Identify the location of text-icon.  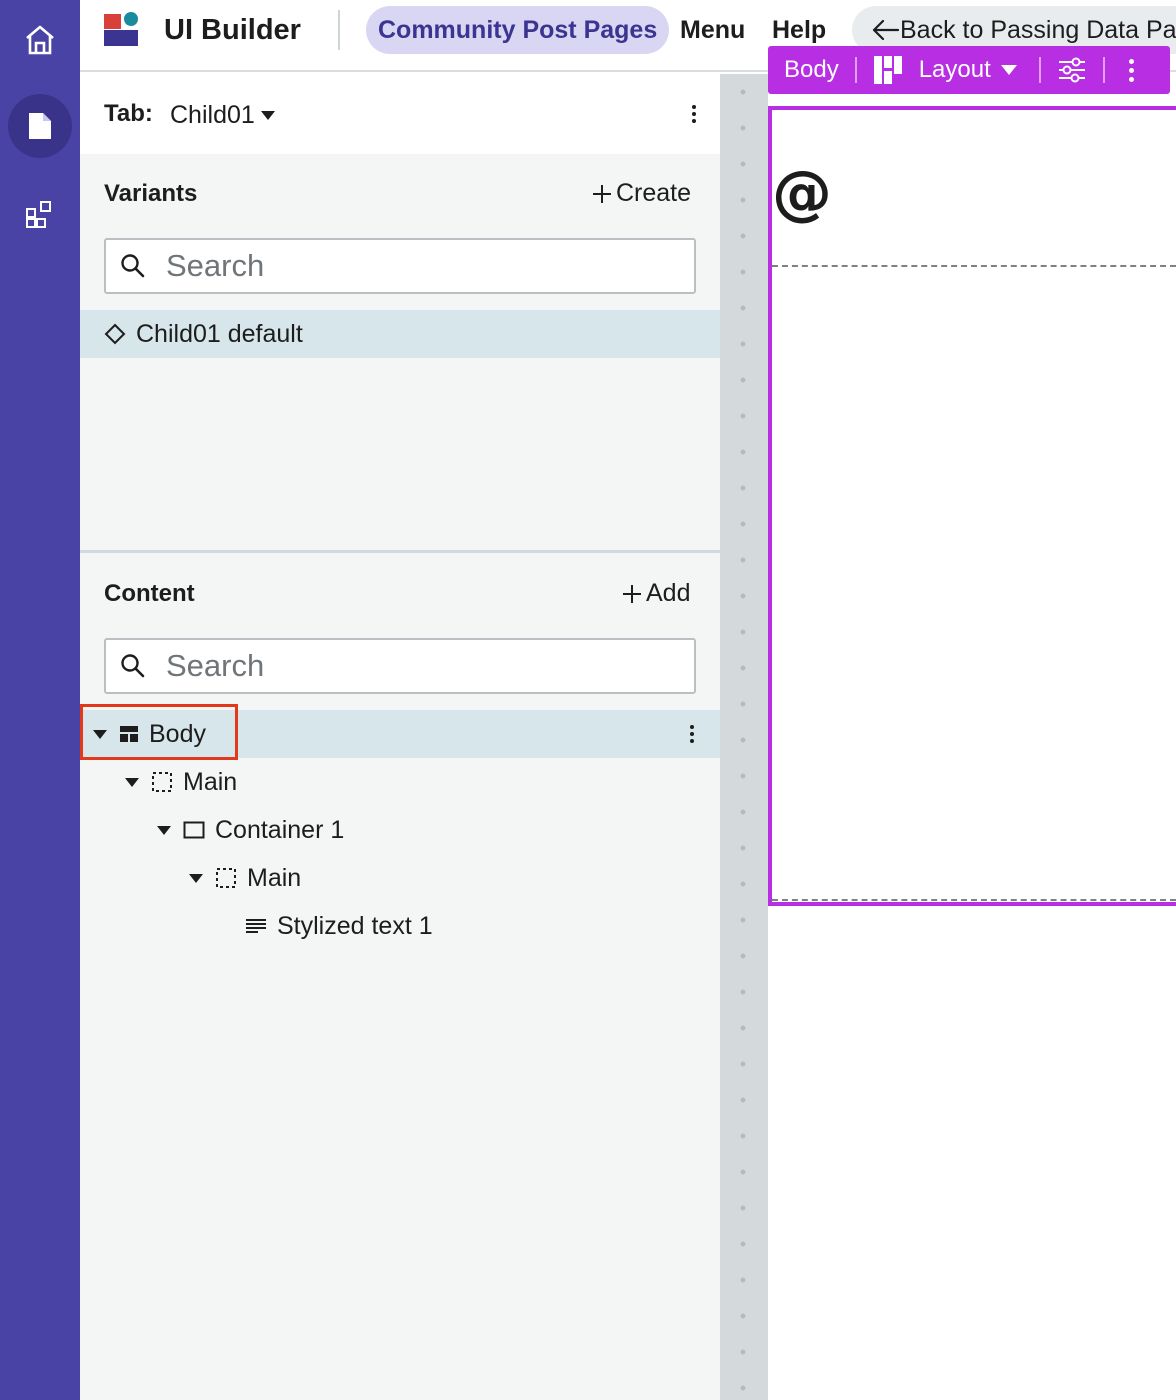
(256, 926).